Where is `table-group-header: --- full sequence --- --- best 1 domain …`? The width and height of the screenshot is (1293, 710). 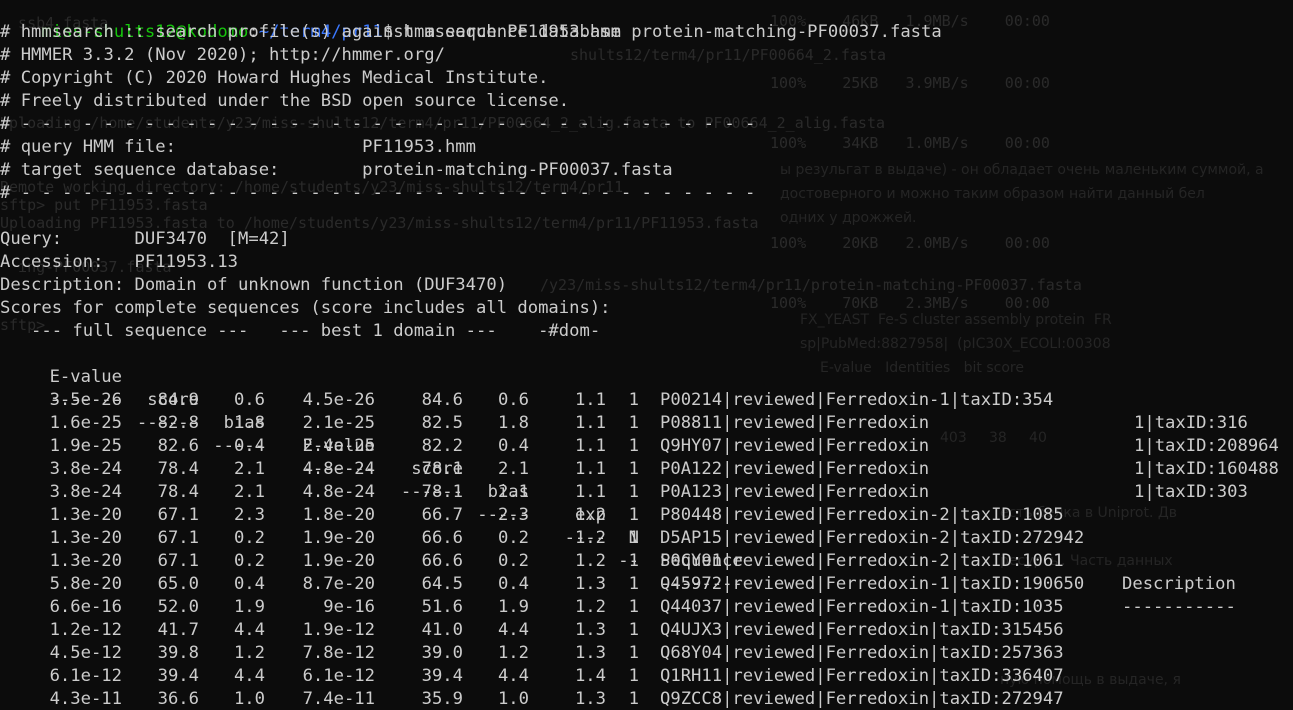 table-group-header: --- full sequence --- --- best 1 domain … is located at coordinates (300, 331).